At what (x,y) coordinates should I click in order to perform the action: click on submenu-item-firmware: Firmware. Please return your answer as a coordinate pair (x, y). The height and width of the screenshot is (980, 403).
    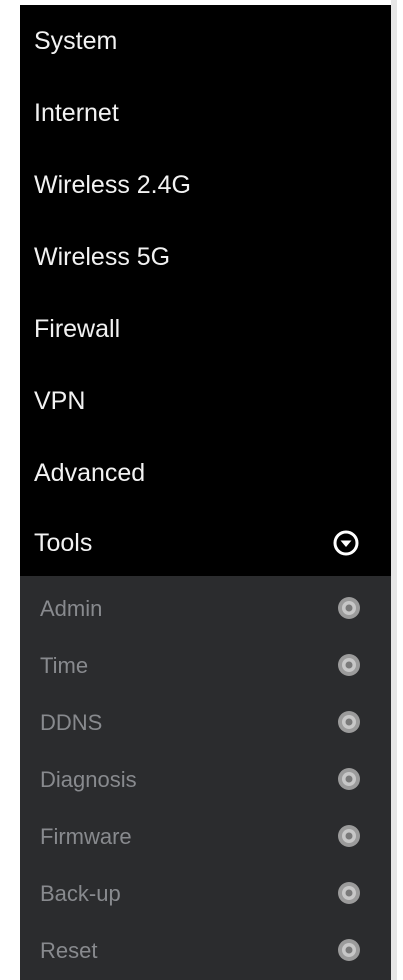
    Looking at the image, I should click on (205, 836).